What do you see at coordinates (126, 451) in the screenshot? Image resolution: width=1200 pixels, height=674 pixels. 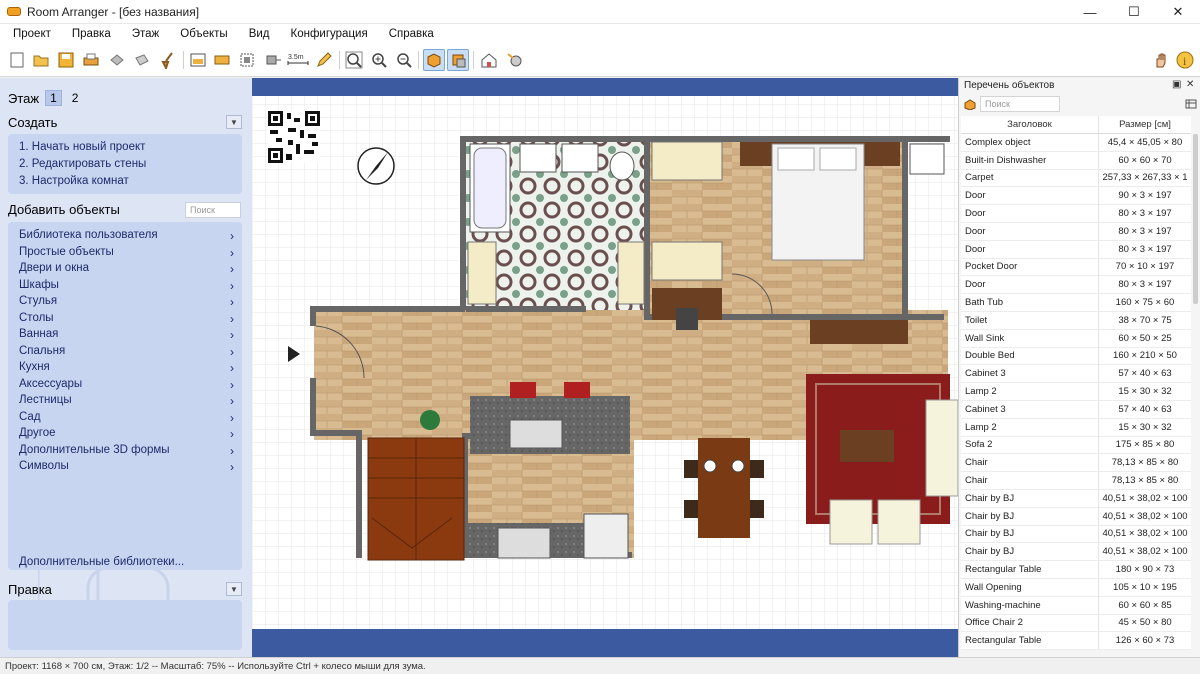 I see `category-3d-shapes: Дополнительные 3D формы ›` at bounding box center [126, 451].